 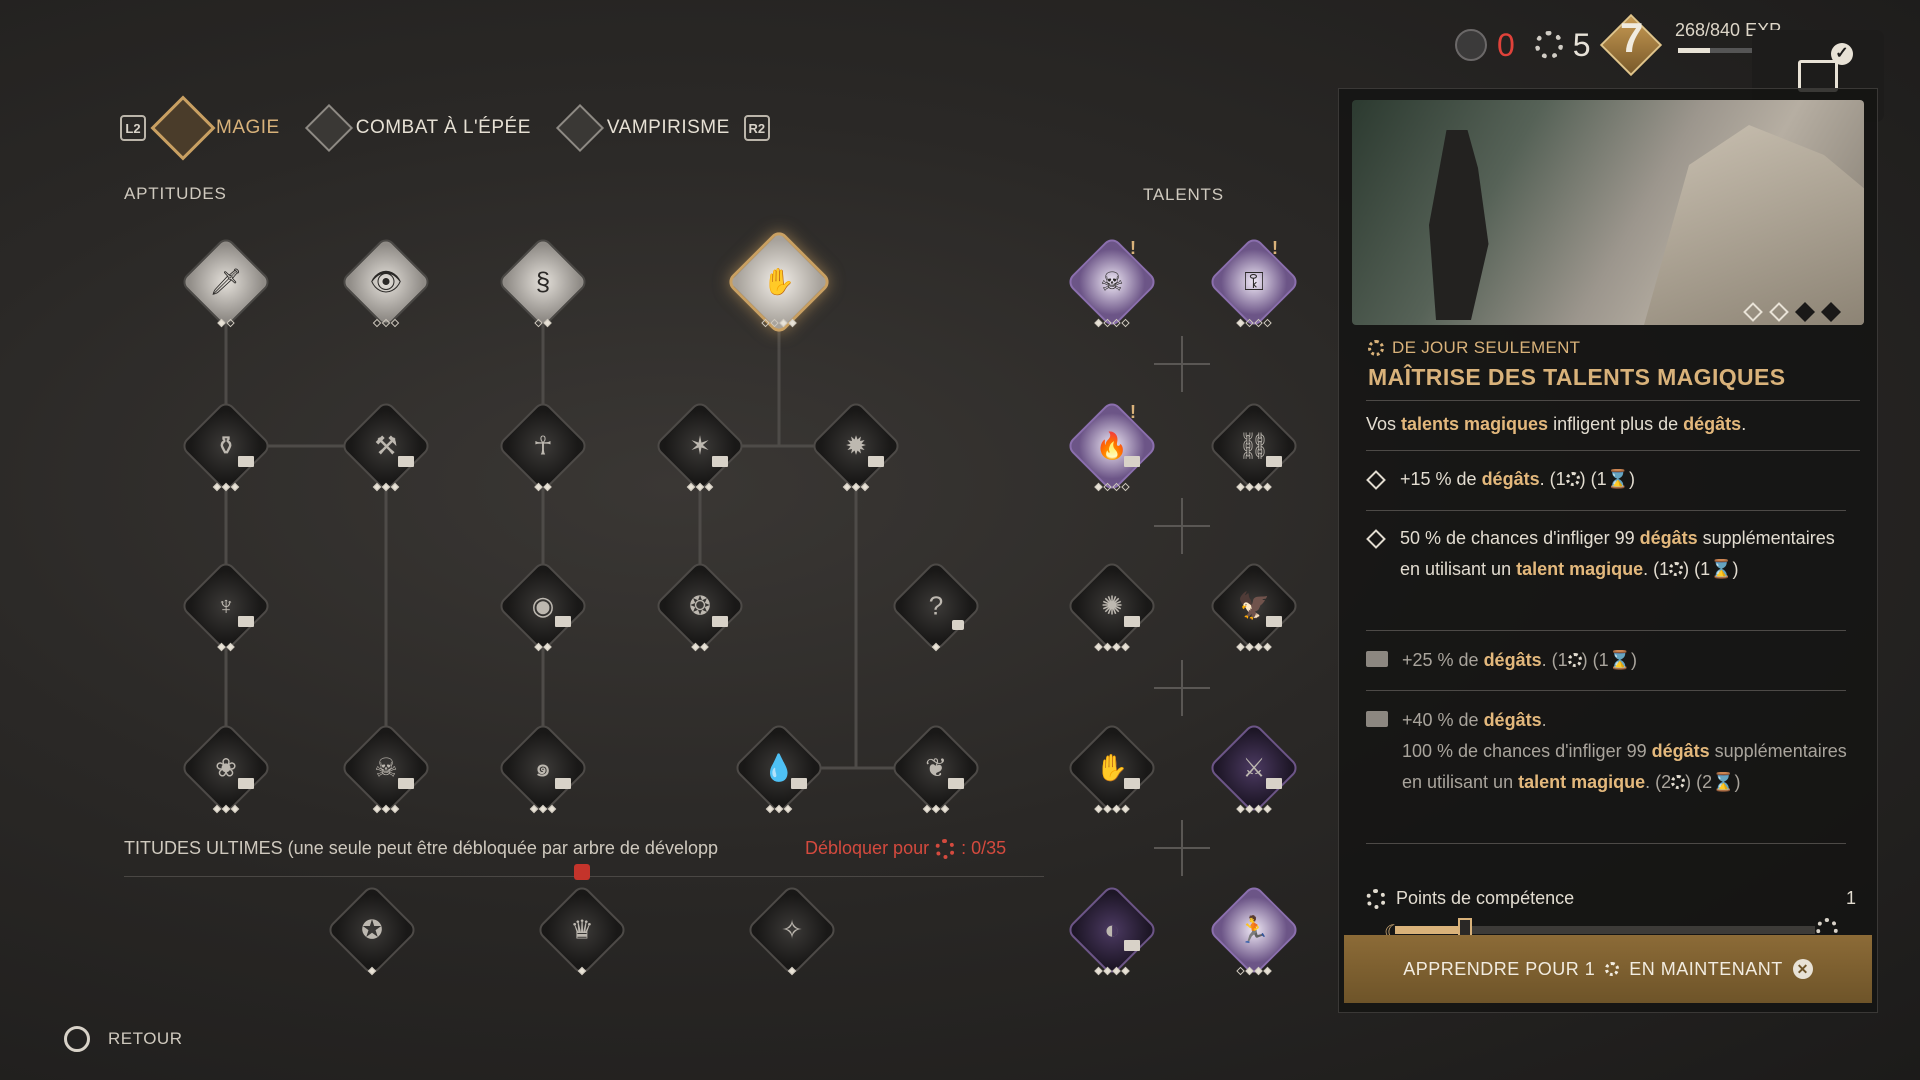 What do you see at coordinates (1792, 312) in the screenshot?
I see `preview-page-indicators` at bounding box center [1792, 312].